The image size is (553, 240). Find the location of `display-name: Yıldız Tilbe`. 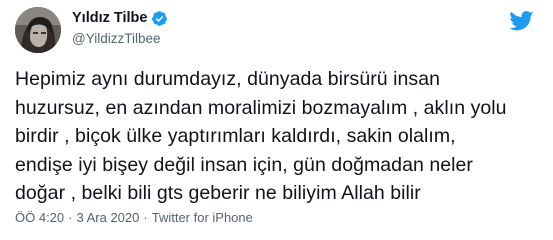

display-name: Yıldız Tilbe is located at coordinates (109, 18).